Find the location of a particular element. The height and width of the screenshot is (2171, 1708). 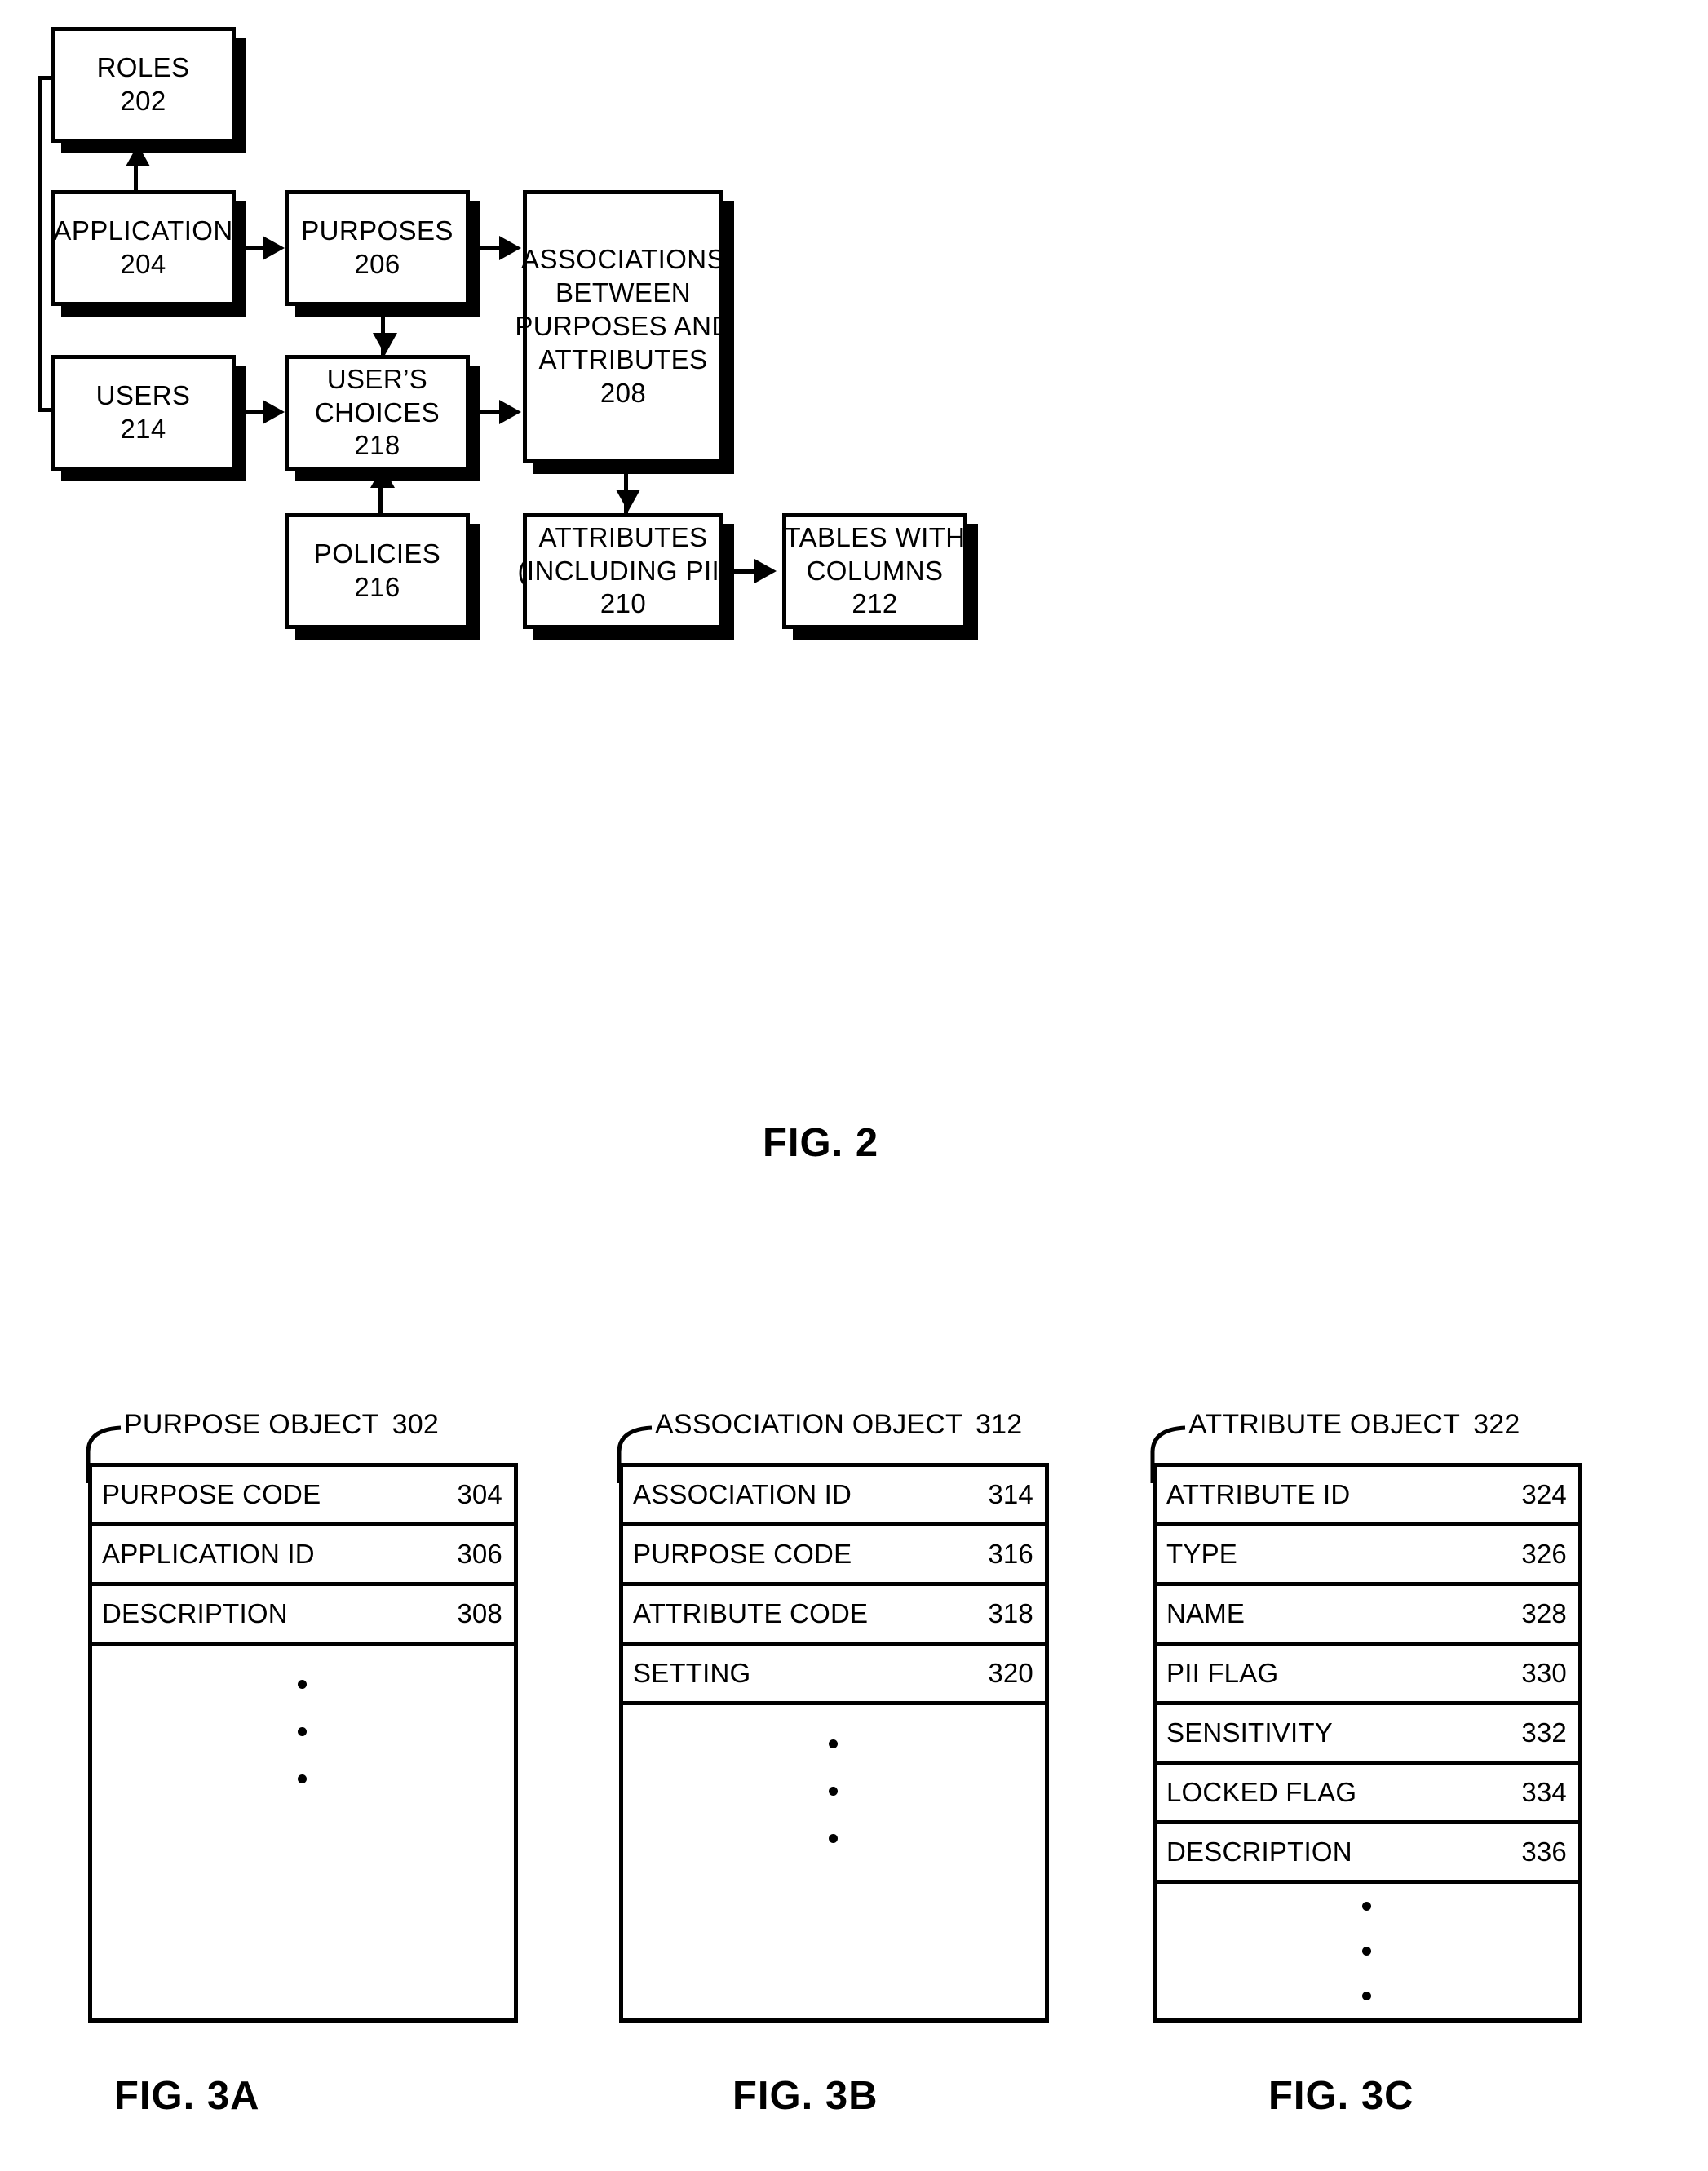

purpose-object-title-number: 302 is located at coordinates (415, 1424).